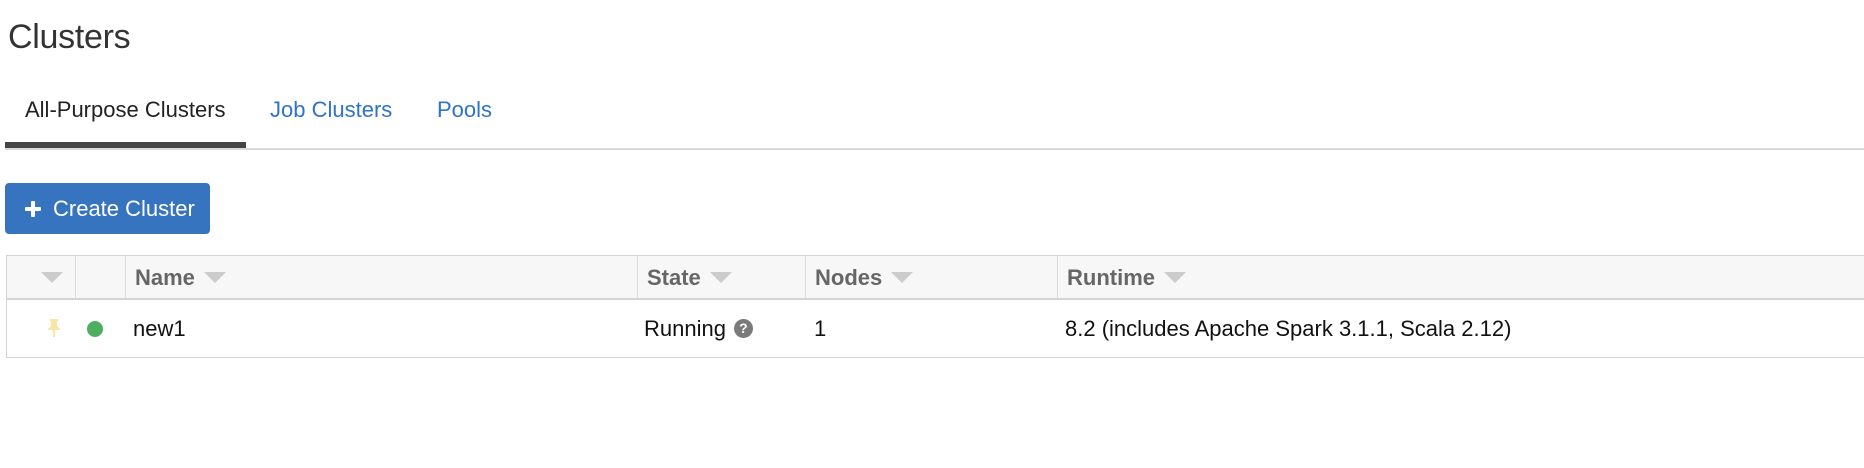  What do you see at coordinates (674, 277) in the screenshot?
I see `column-state-label: State` at bounding box center [674, 277].